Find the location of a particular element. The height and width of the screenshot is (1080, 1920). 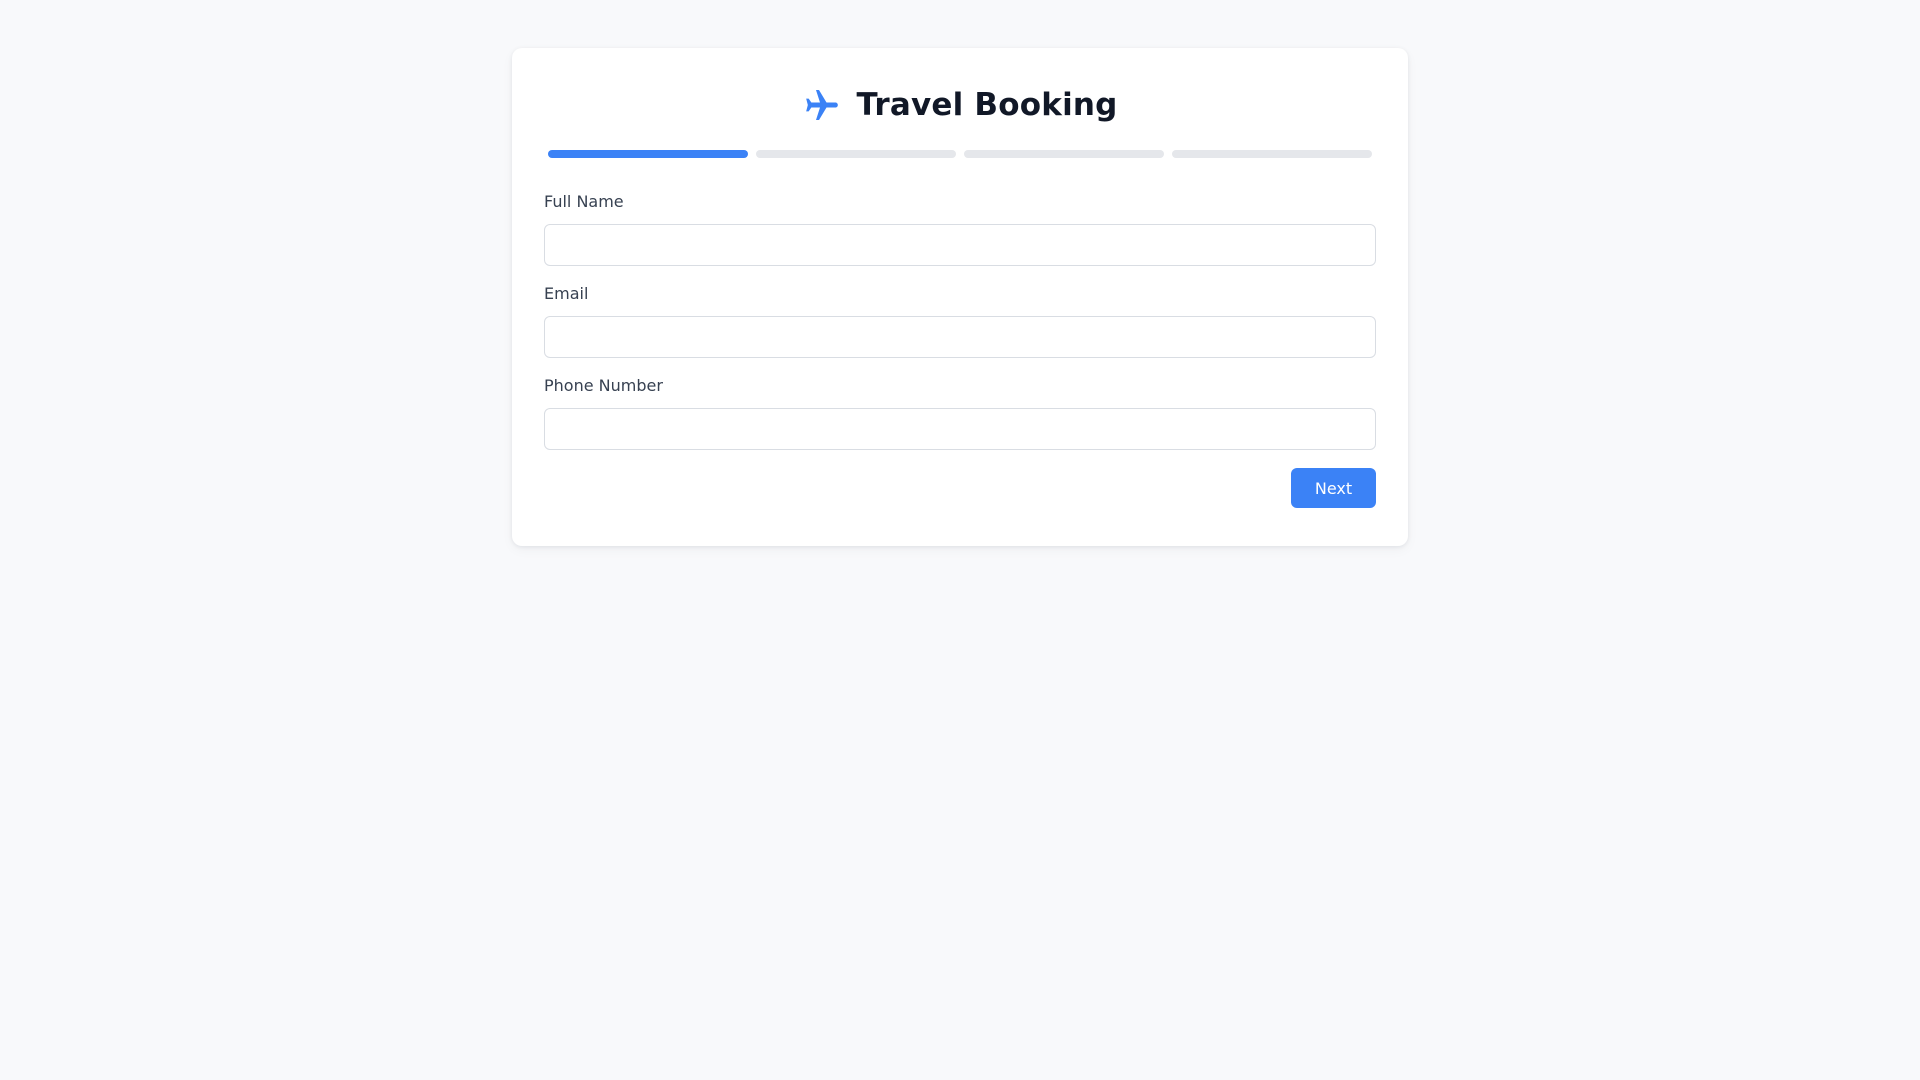

step-progress-bar is located at coordinates (960, 154).